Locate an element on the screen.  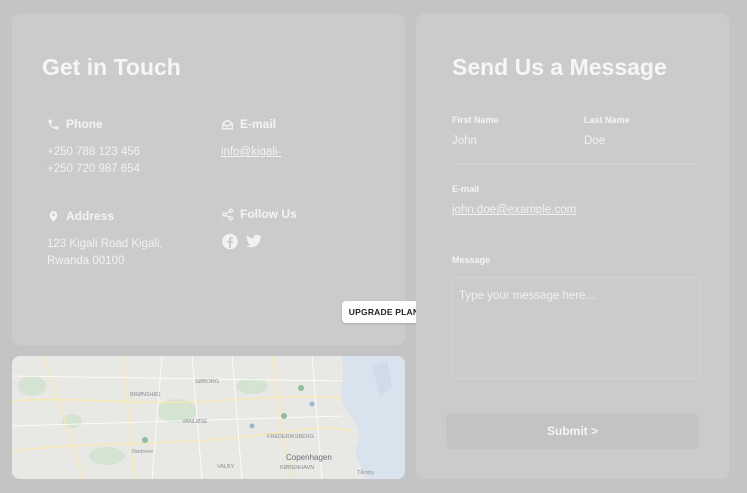
email-field-label: E-mail is located at coordinates (466, 189).